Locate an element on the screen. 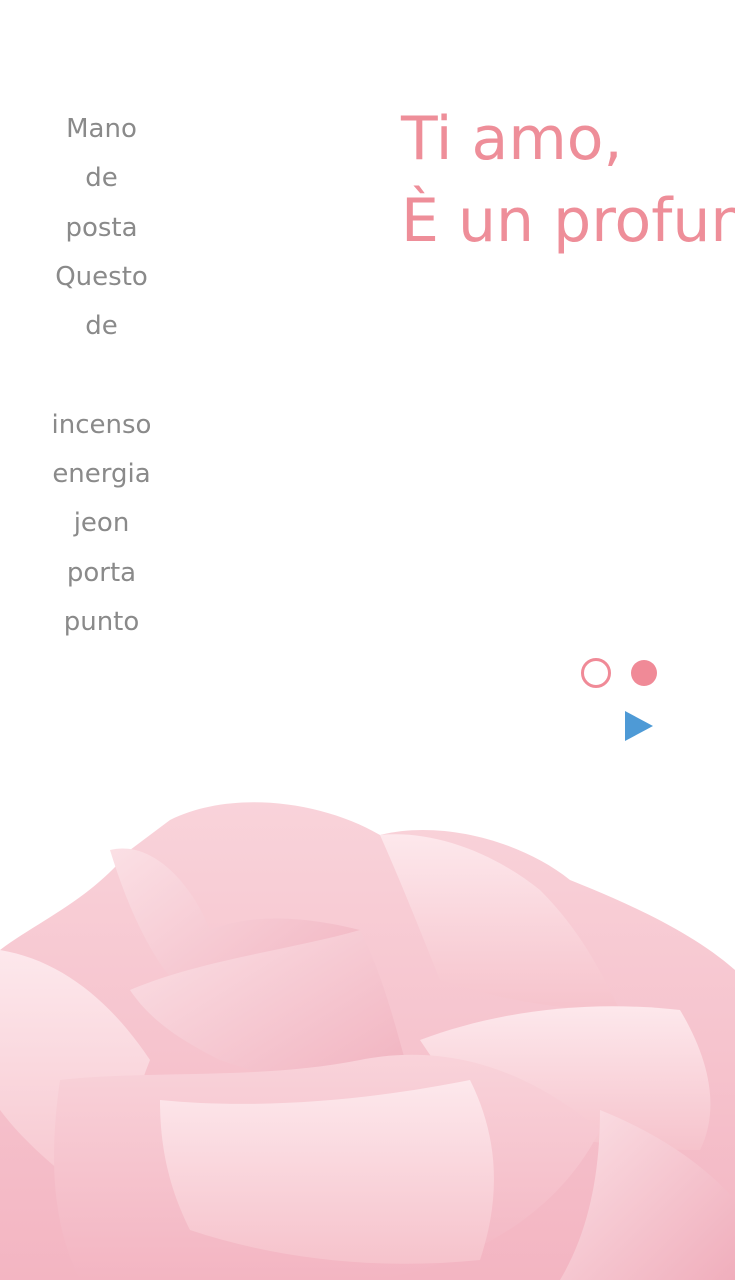 The height and width of the screenshot is (1280, 735). carousel-dot-inactive is located at coordinates (596, 673).